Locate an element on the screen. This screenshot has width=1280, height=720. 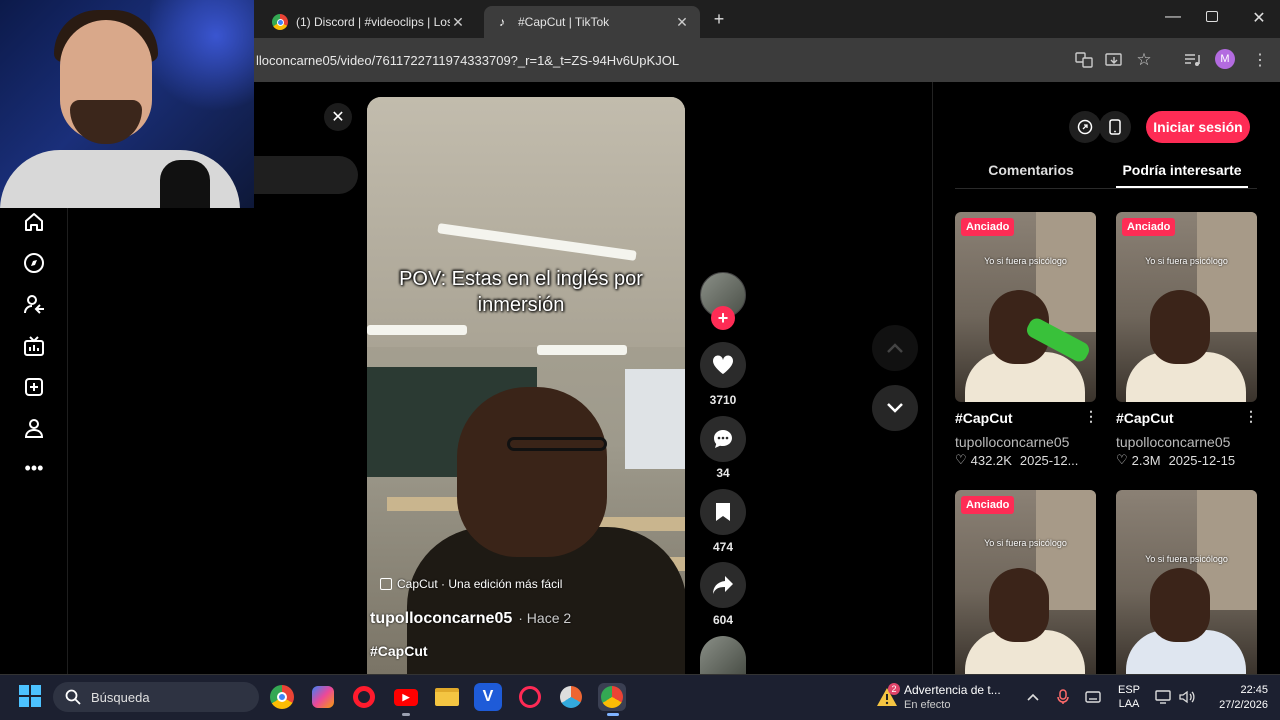
close-icon: ✕ is located at coordinates (338, 117).